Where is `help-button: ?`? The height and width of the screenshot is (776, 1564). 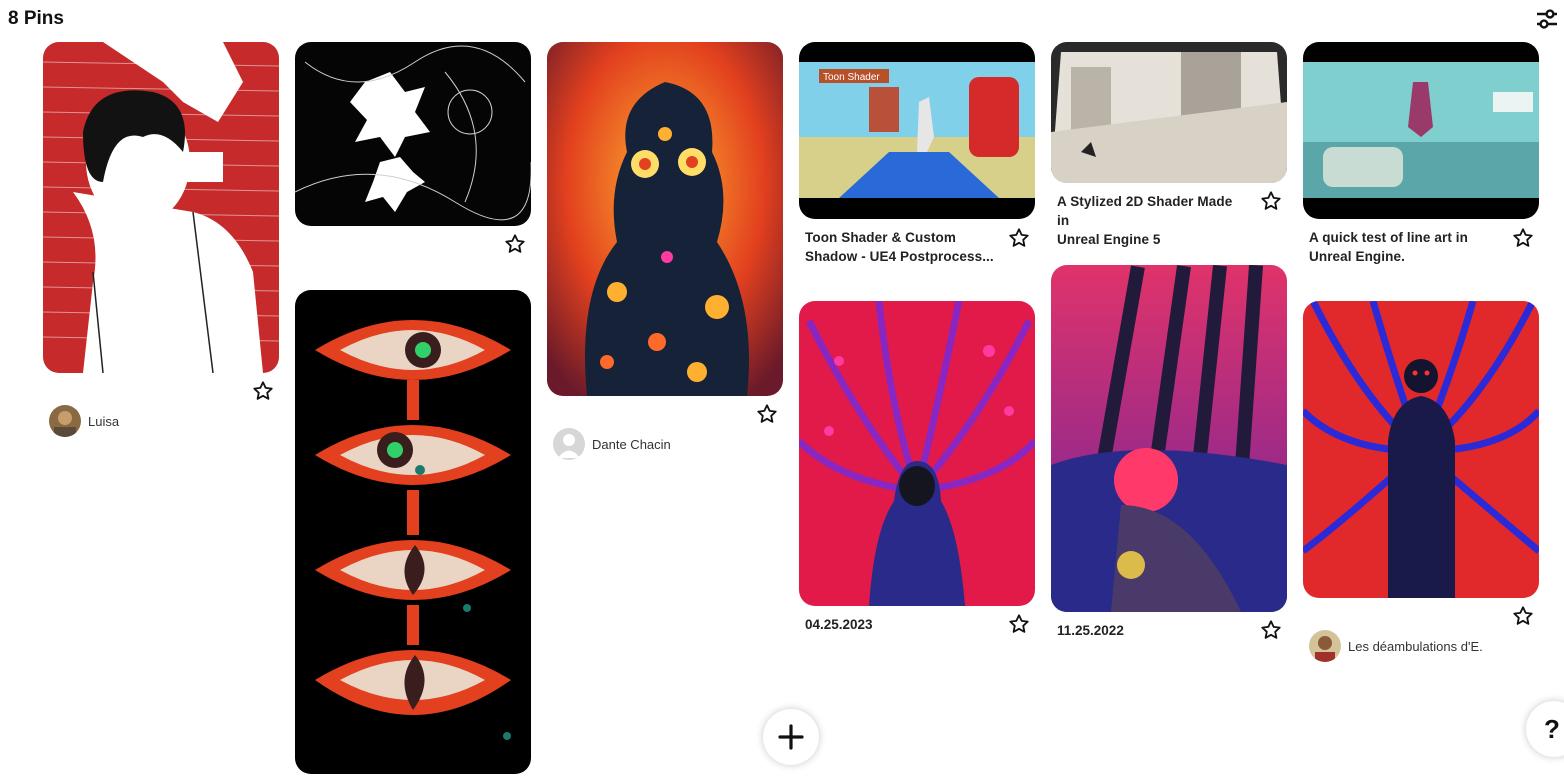
help-button: ? is located at coordinates (1545, 729).